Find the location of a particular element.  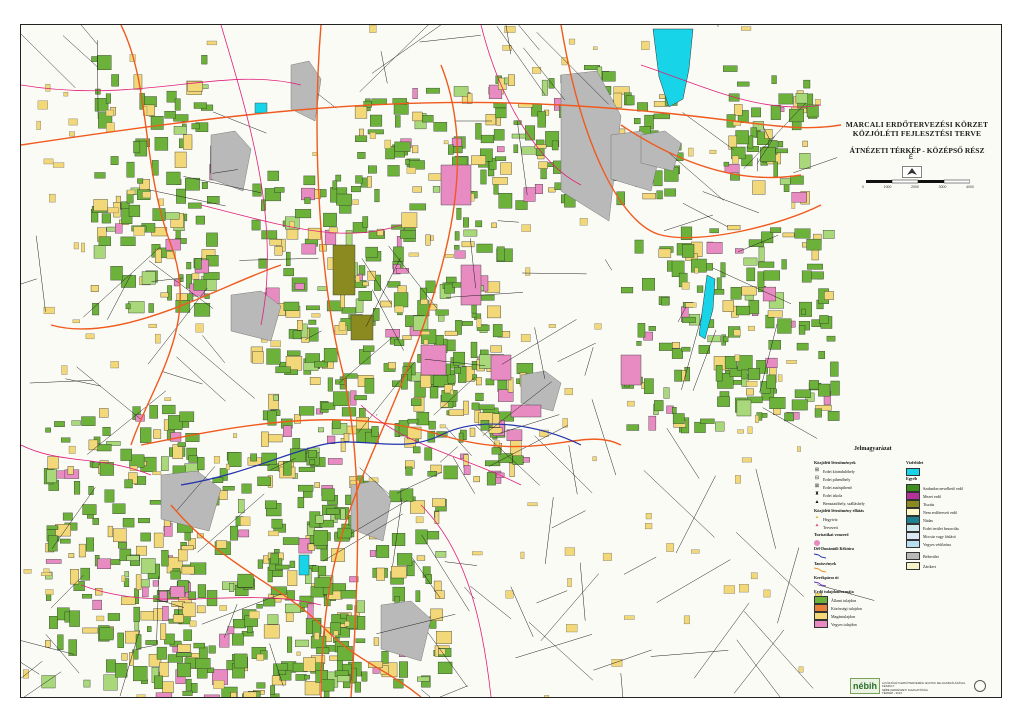

blue-trail-swatch is located at coordinates (820, 556).